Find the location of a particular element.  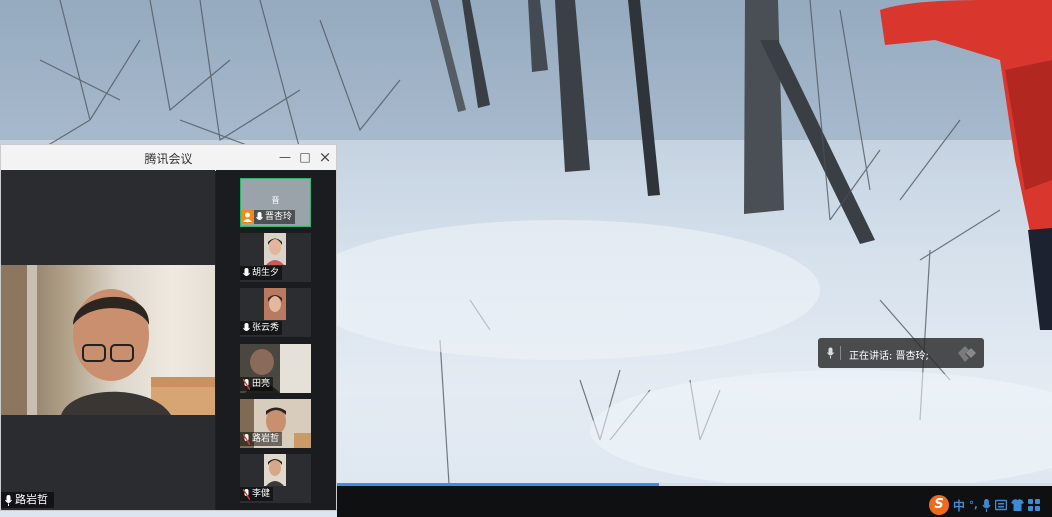

host-icon is located at coordinates (247, 217).